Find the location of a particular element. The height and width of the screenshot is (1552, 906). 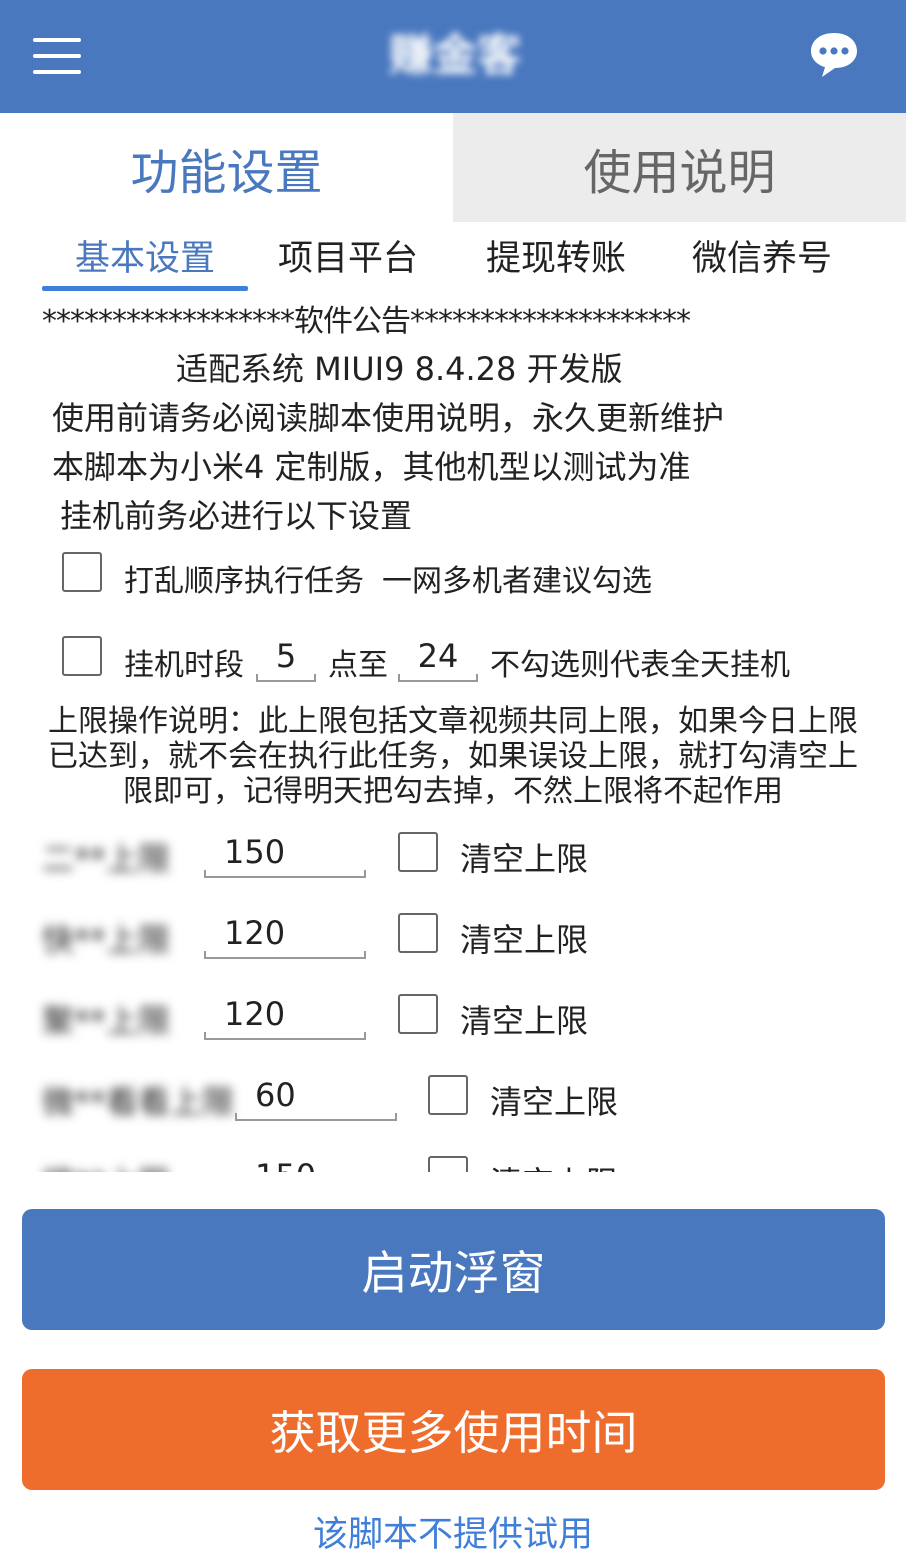

sub-tabs: 基本设置 项目平台 提现转账 微信养号 is located at coordinates (453, 262).